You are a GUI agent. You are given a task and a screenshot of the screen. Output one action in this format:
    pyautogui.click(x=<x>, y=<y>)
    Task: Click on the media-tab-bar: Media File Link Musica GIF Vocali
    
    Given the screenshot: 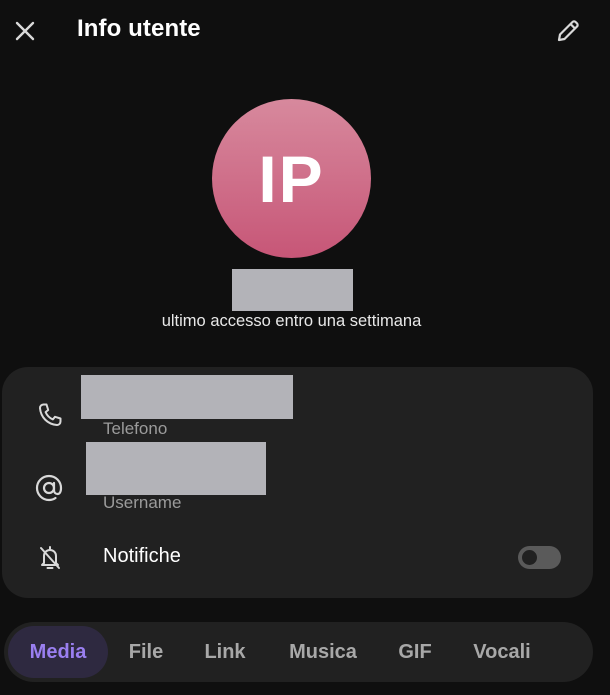 What is the action you would take?
    pyautogui.click(x=298, y=652)
    